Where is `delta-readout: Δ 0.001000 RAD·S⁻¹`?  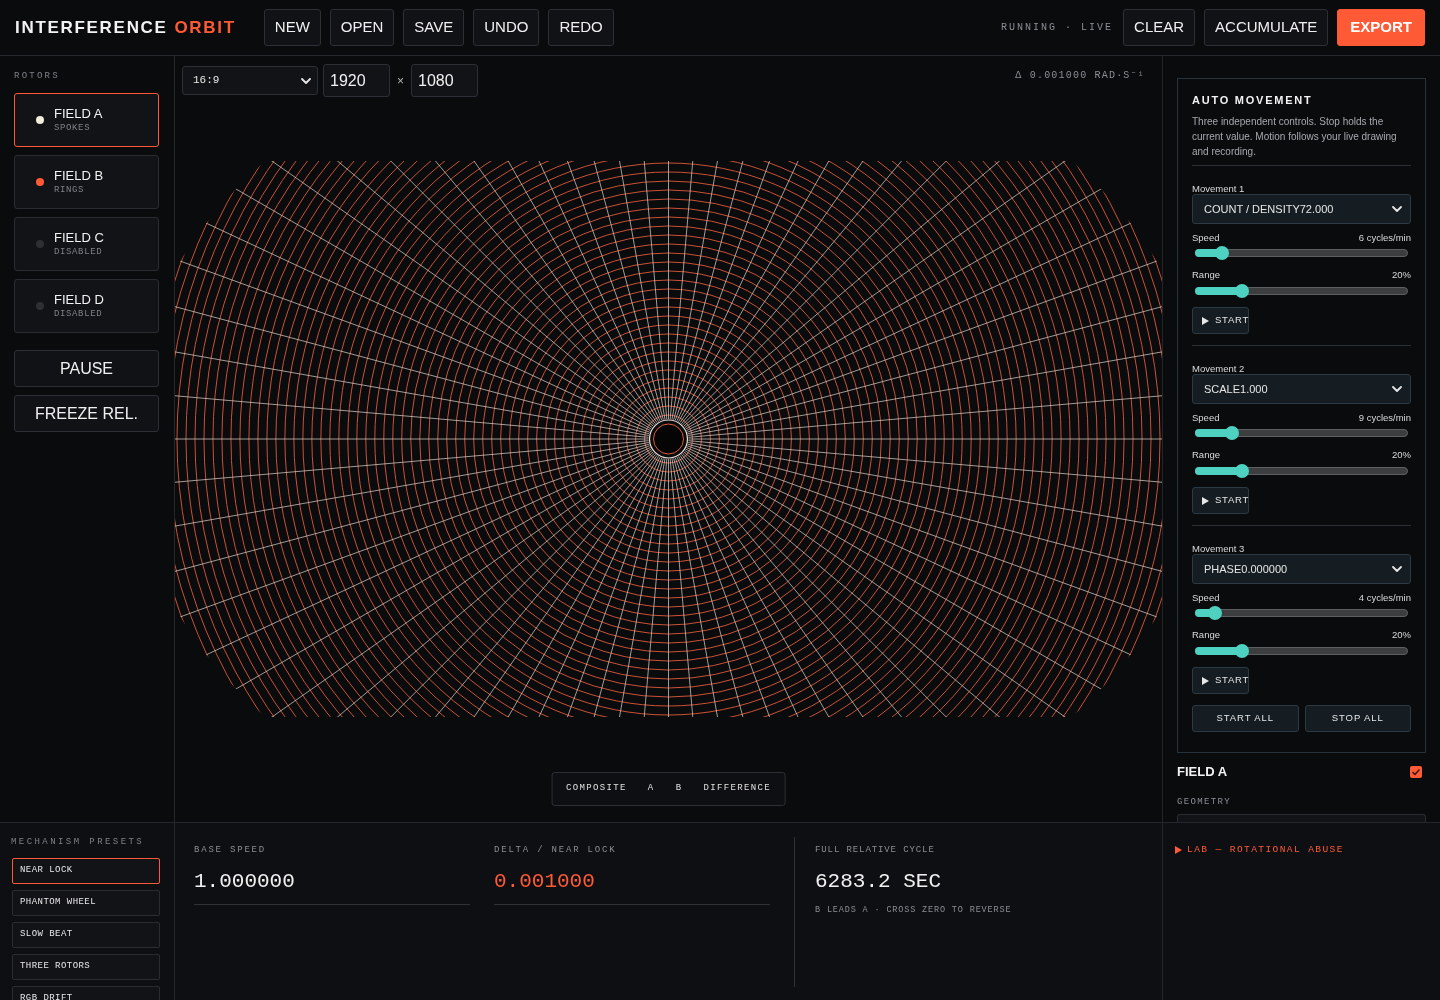
delta-readout: Δ 0.001000 RAD·S⁻¹ is located at coordinates (1080, 76).